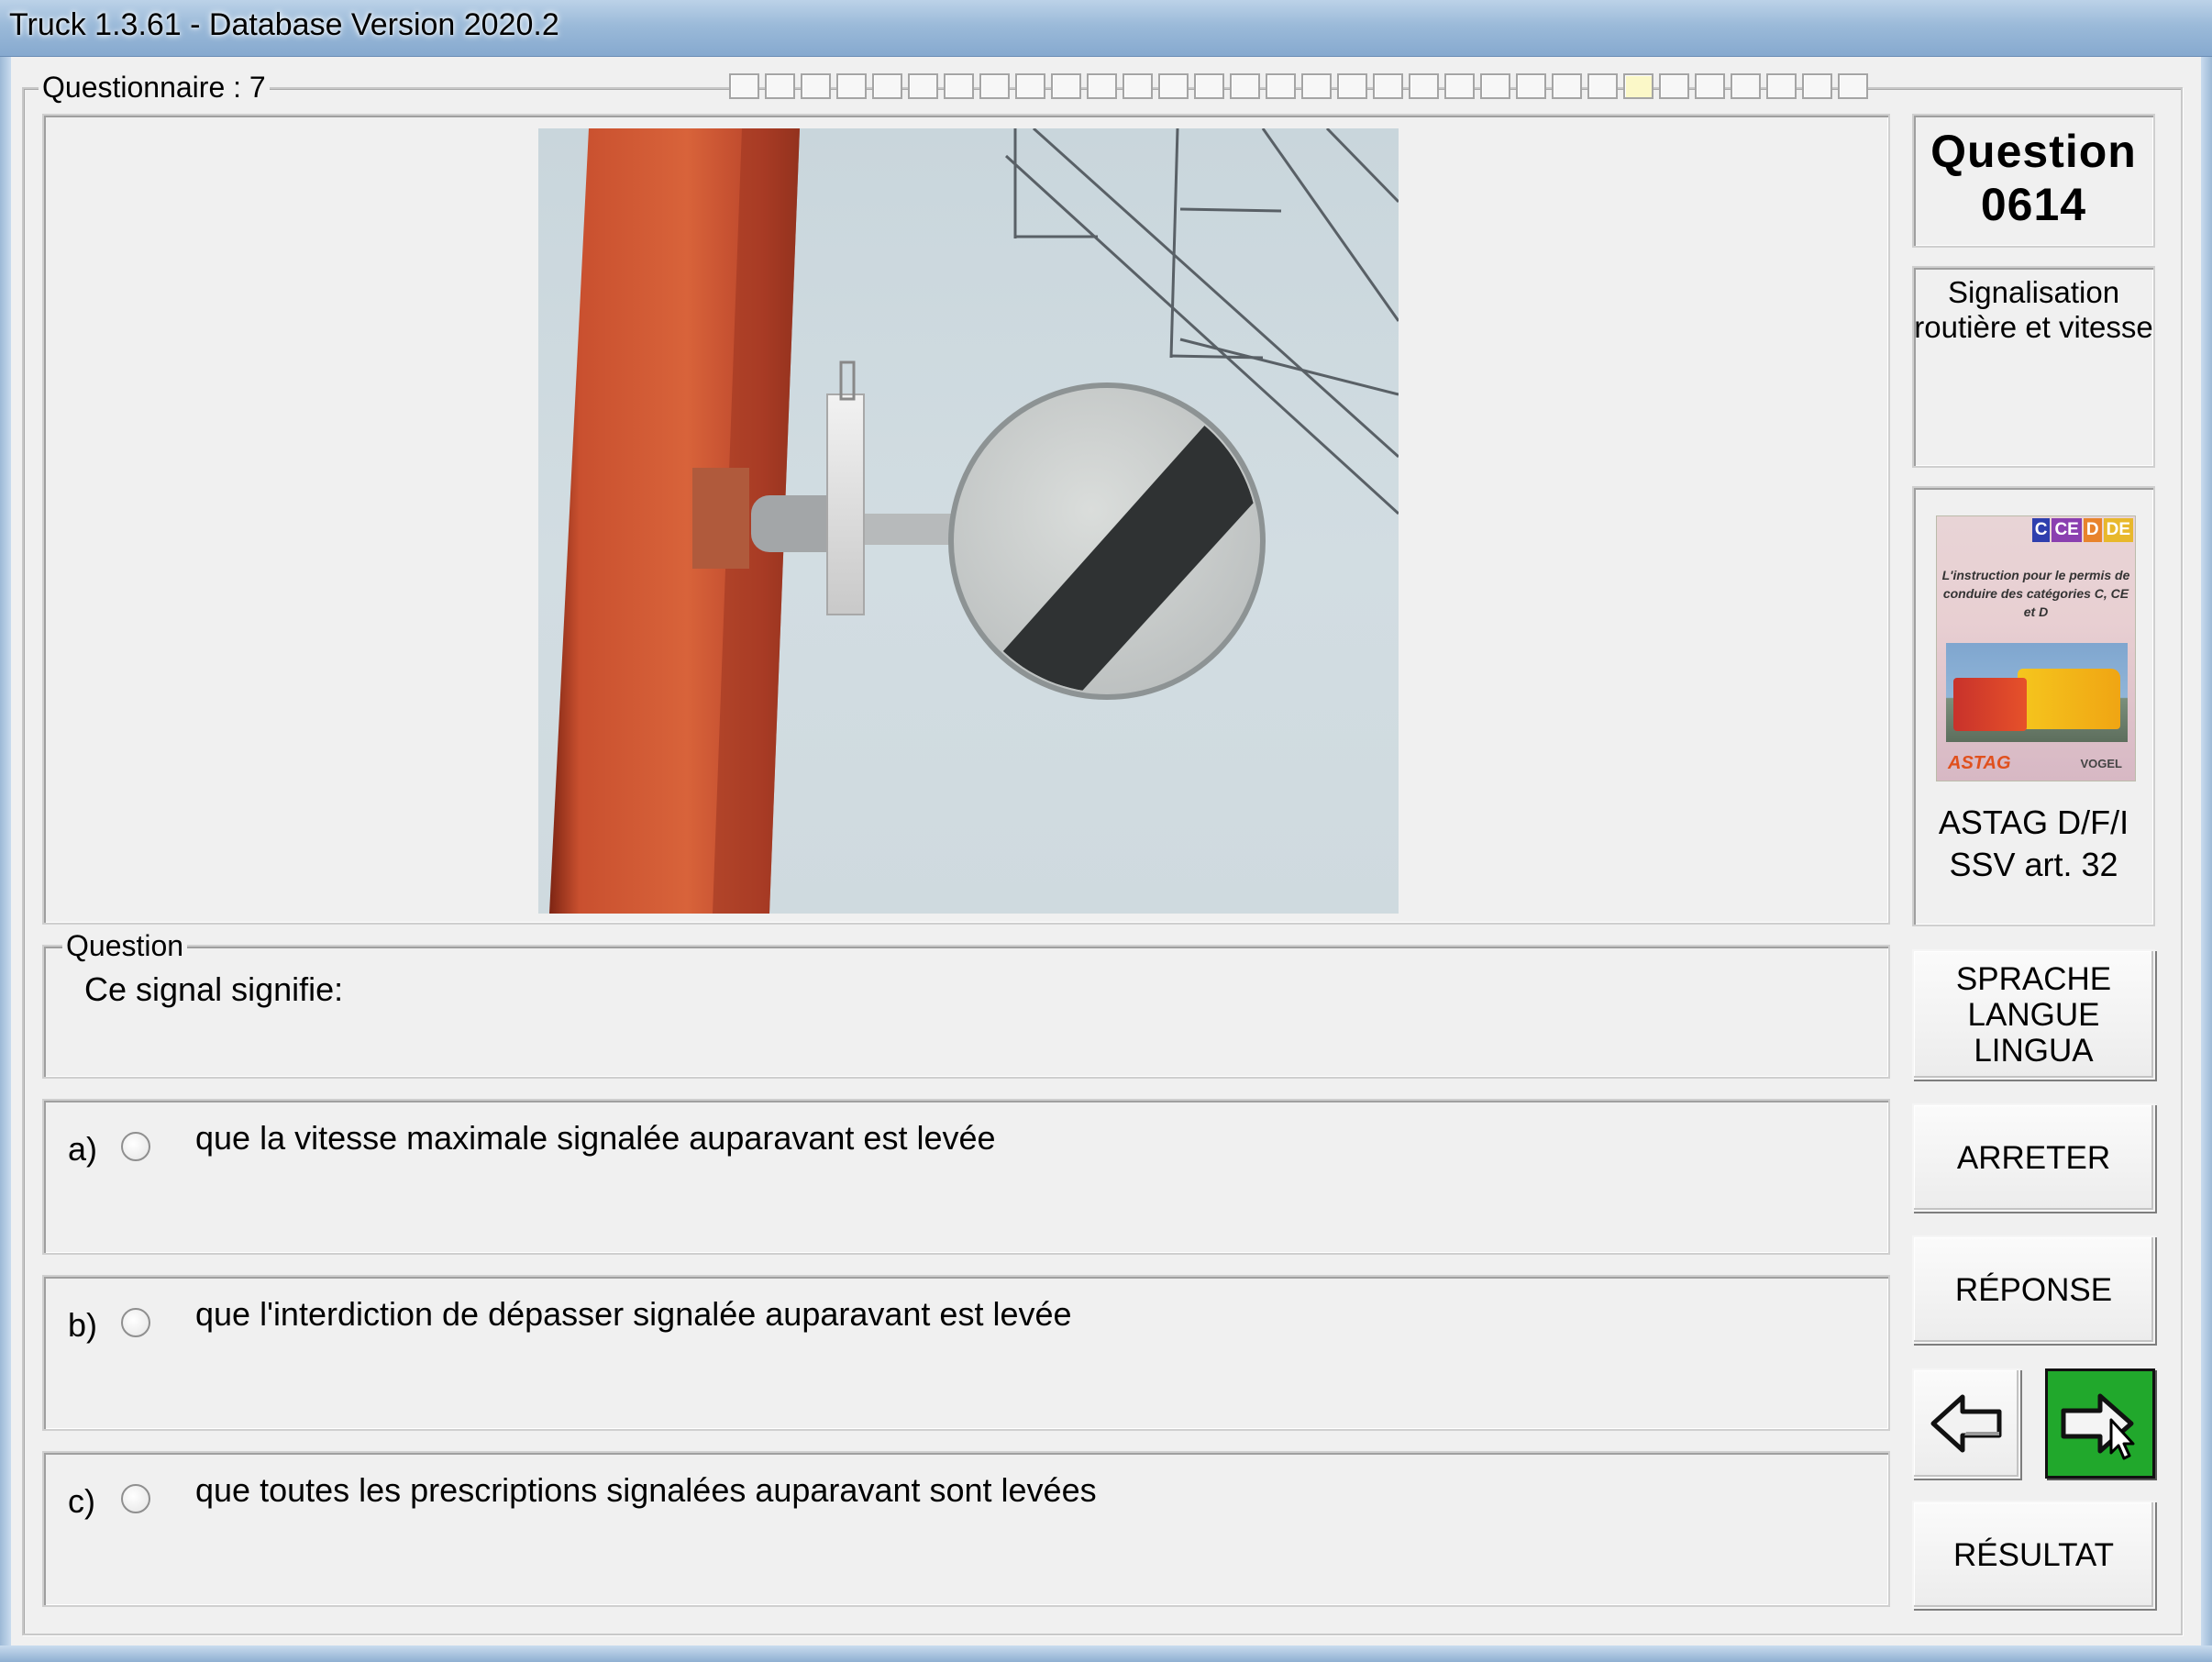 Image resolution: width=2212 pixels, height=1662 pixels. I want to click on questionnaire-label: Questionnaire : 7, so click(154, 87).